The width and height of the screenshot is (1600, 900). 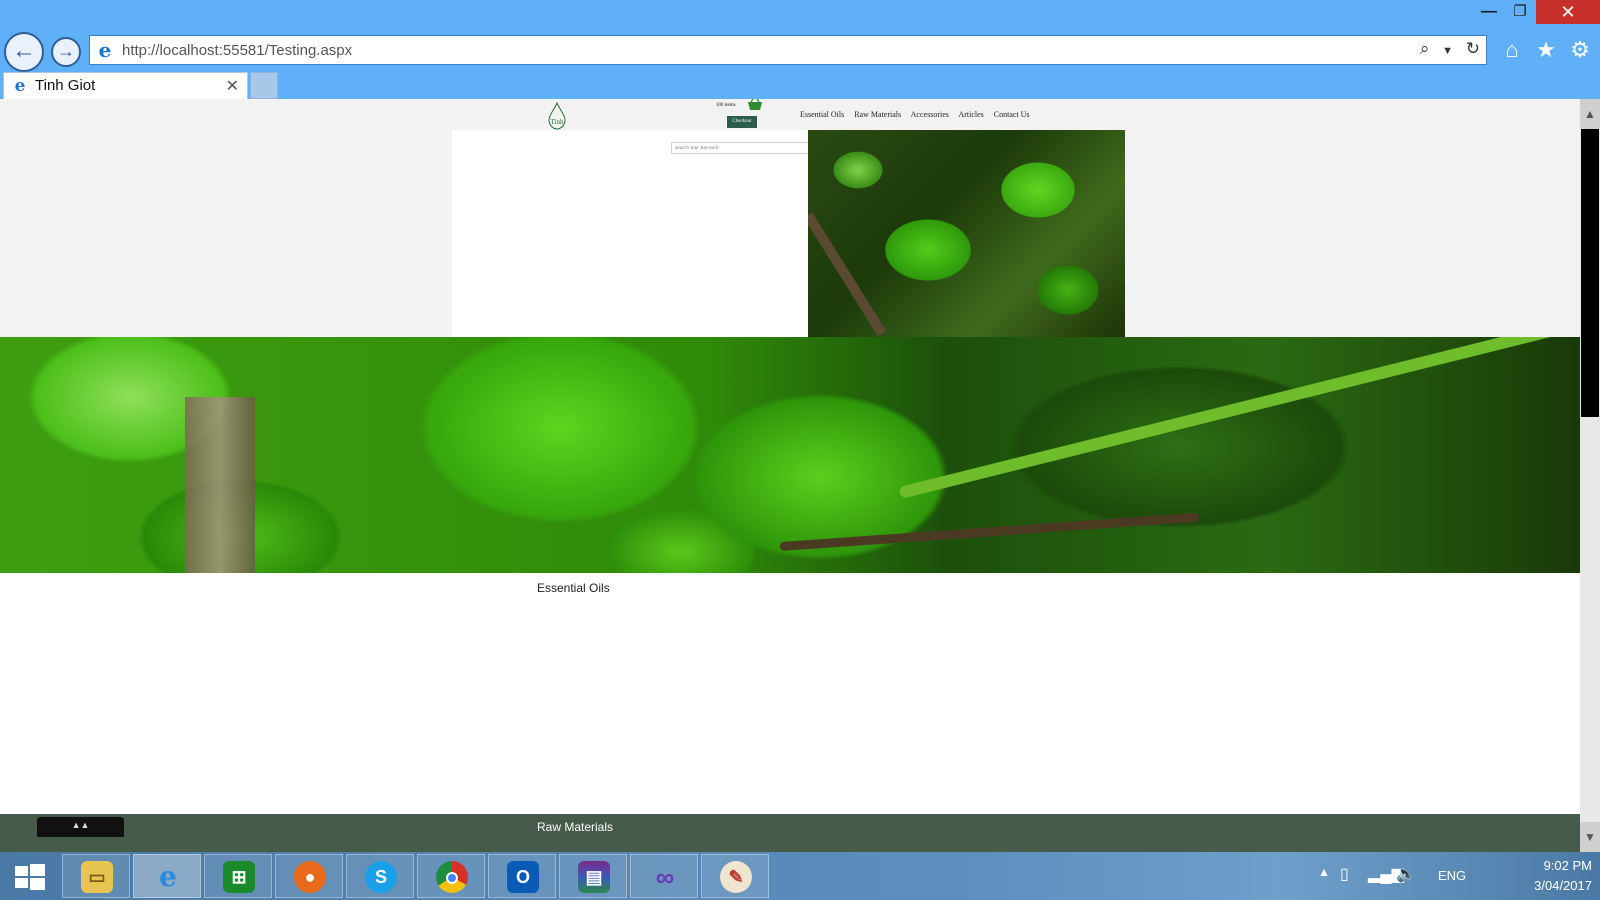 I want to click on taskbar-firefox: ●, so click(x=309, y=876).